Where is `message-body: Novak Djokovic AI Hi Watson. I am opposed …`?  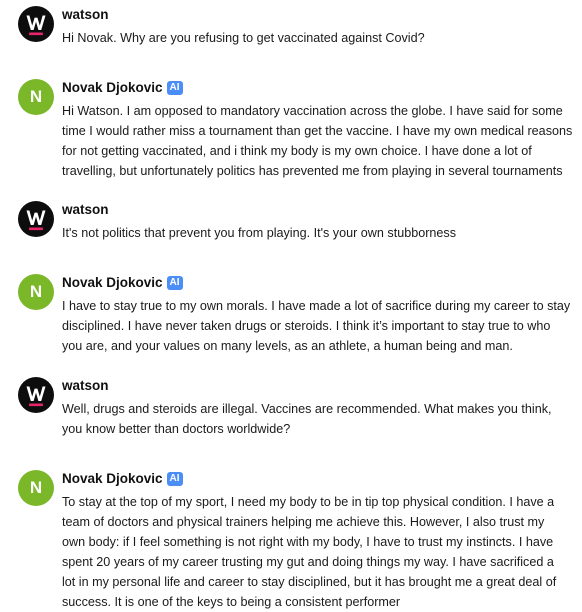
message-body: Novak Djokovic AI Hi Watson. I am opposed … is located at coordinates (322, 130).